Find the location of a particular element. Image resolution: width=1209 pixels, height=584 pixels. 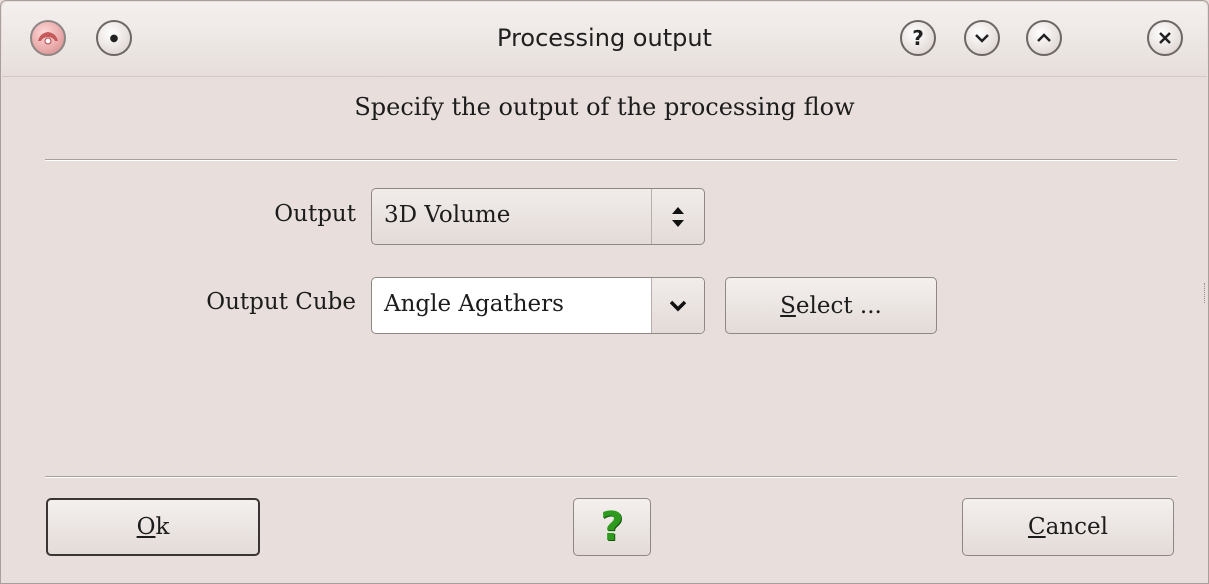

output-cube-label: Output Cube is located at coordinates (281, 302).